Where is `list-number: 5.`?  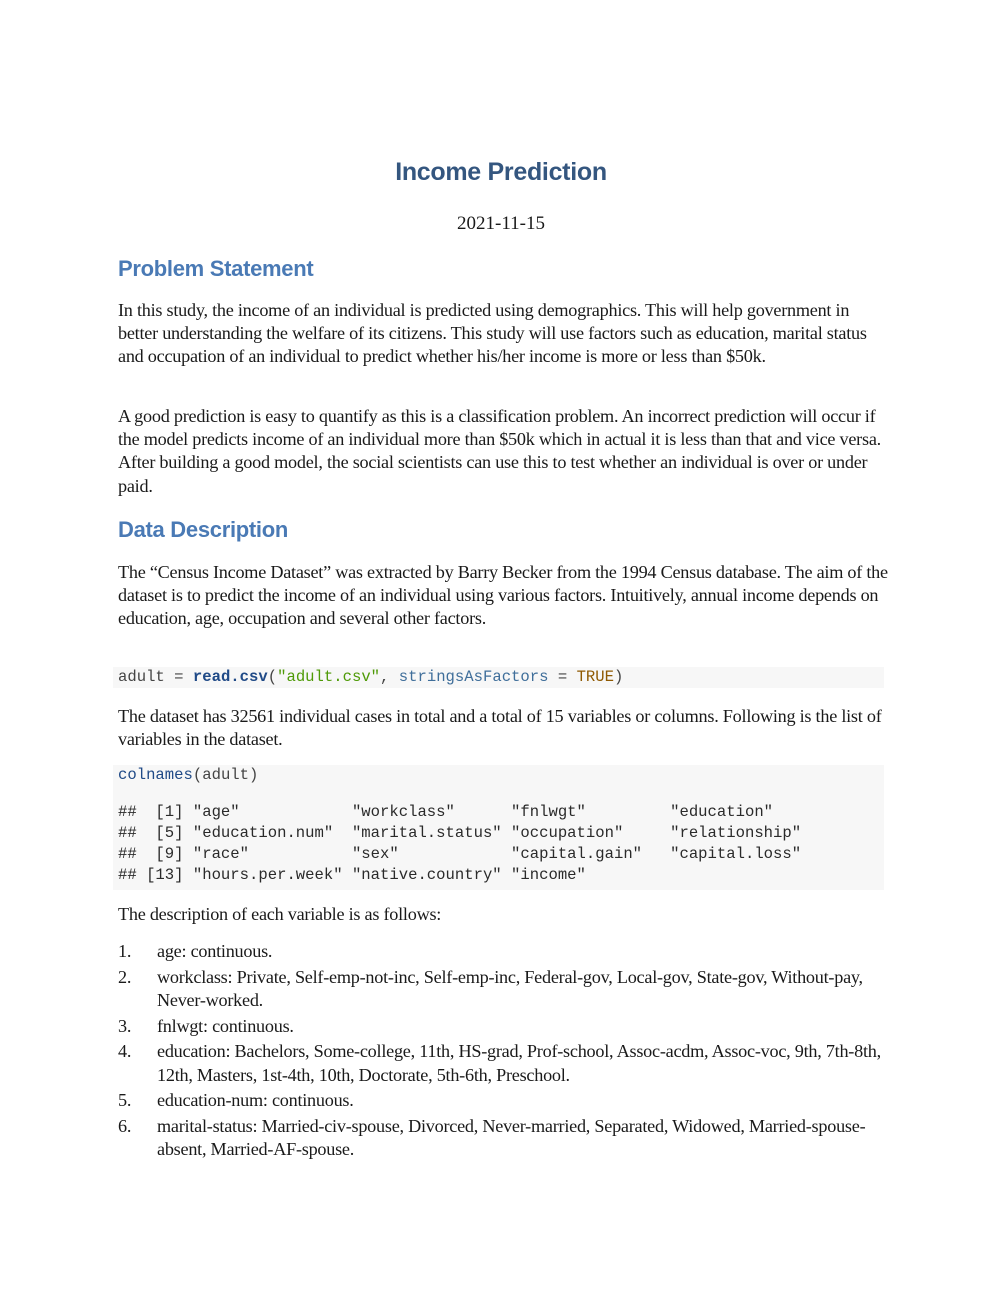
list-number: 5. is located at coordinates (125, 1100).